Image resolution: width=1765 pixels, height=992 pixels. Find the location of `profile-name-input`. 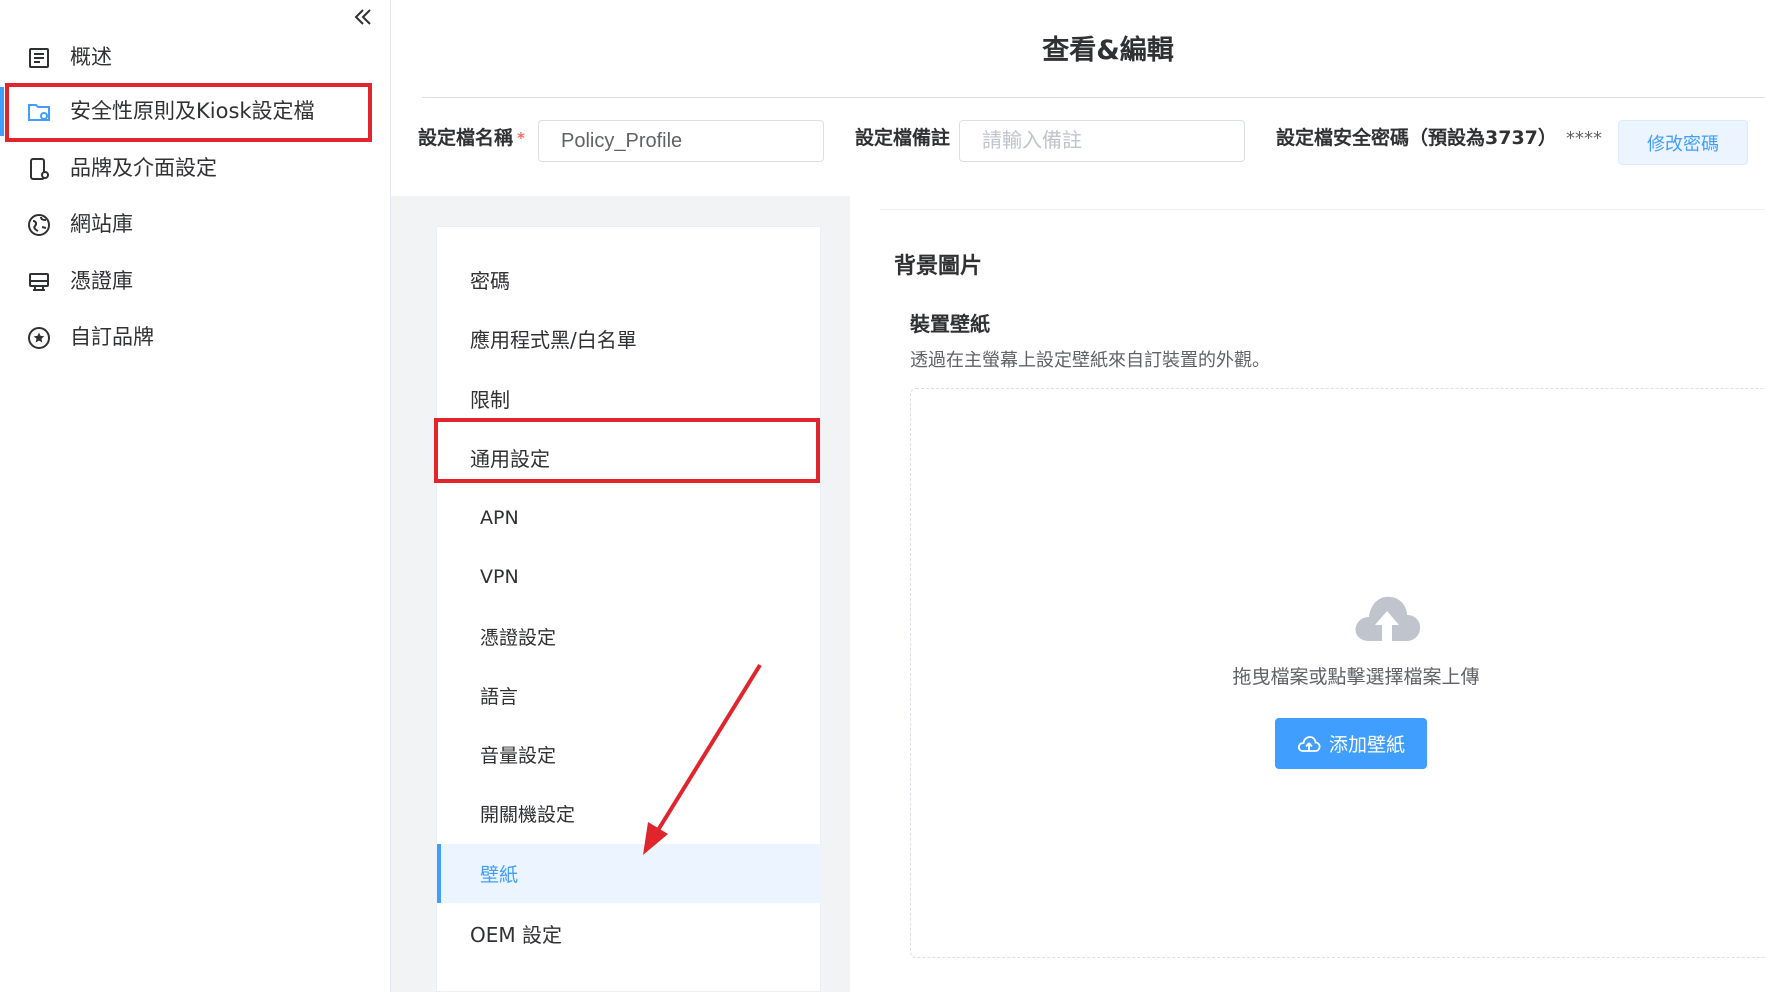

profile-name-input is located at coordinates (681, 141).